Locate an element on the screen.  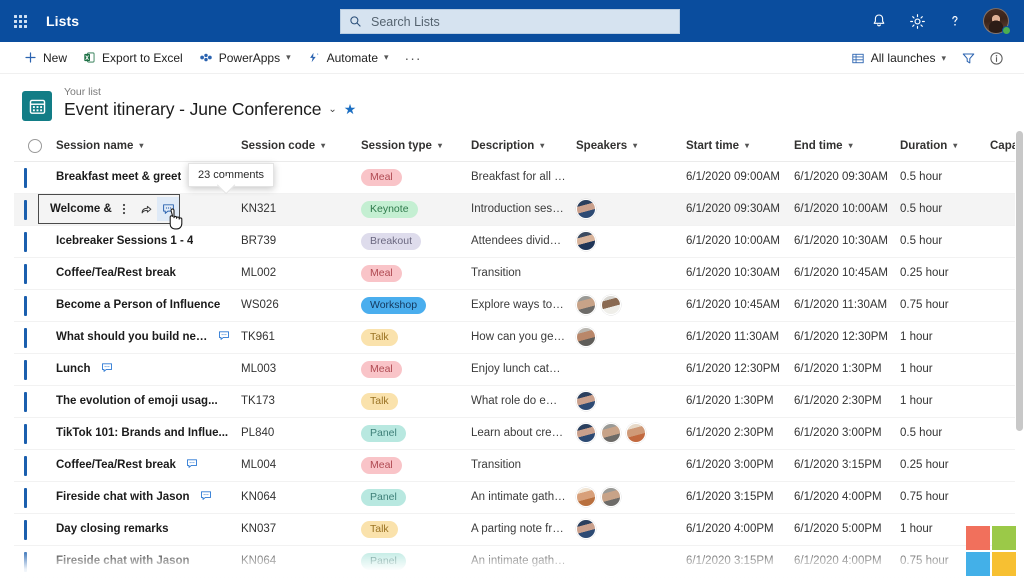
app-name: Lists is located at coordinates (62, 21).